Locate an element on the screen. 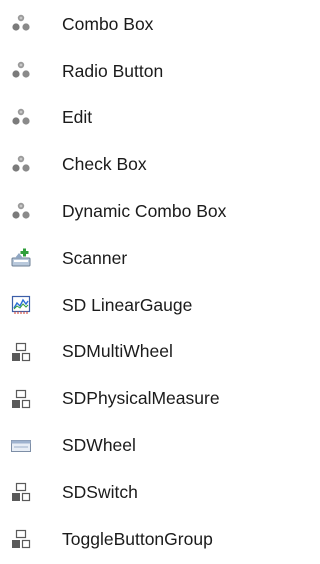 Image resolution: width=320 pixels, height=564 pixels. toolbox-item-label: Scanner is located at coordinates (95, 257).